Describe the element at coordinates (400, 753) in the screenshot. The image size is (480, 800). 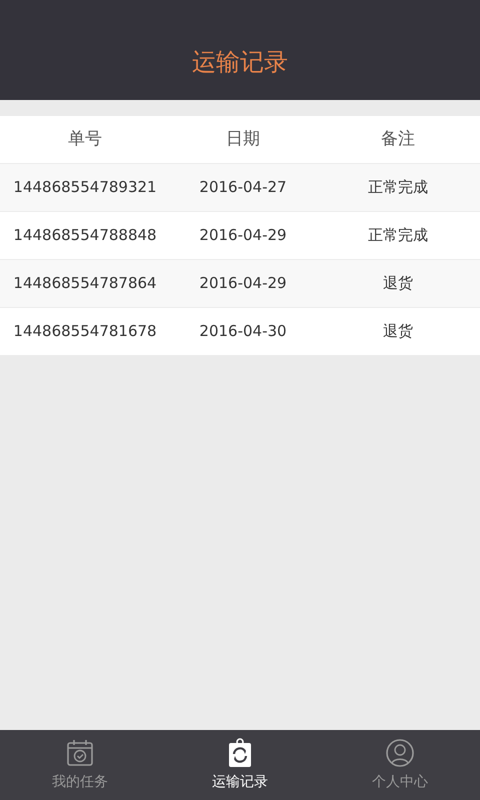
I see `person-icon` at that location.